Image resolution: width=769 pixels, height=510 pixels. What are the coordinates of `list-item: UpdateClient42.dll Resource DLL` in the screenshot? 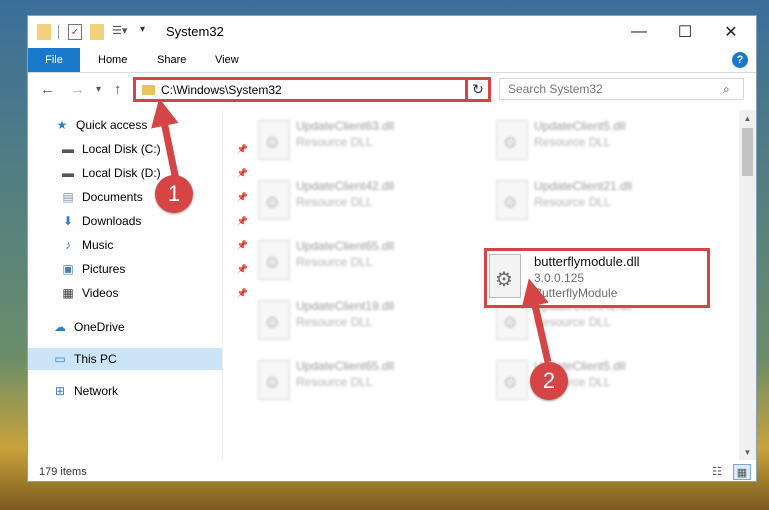 It's located at (354, 200).